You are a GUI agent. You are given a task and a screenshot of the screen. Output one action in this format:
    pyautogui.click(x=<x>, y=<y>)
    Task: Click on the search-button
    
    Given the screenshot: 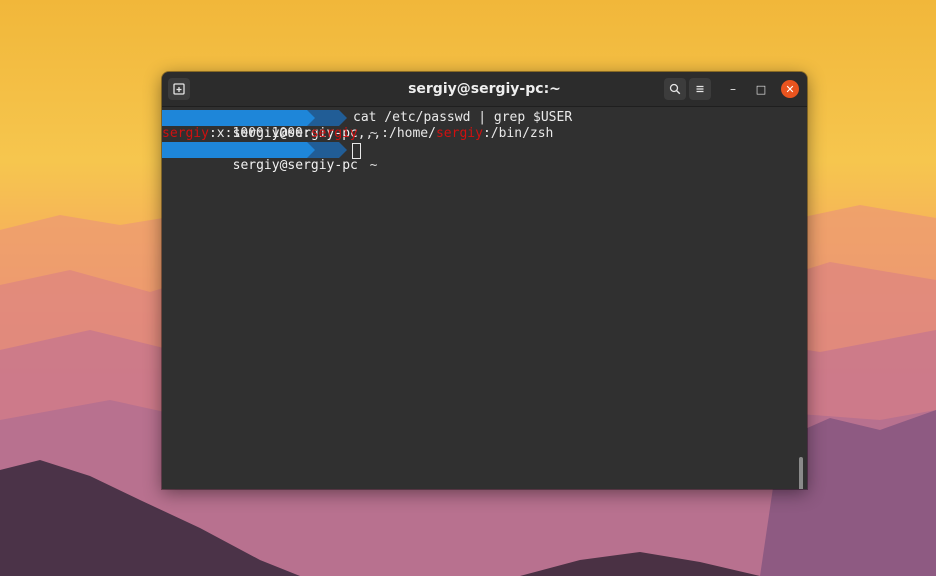 What is the action you would take?
    pyautogui.click(x=675, y=89)
    